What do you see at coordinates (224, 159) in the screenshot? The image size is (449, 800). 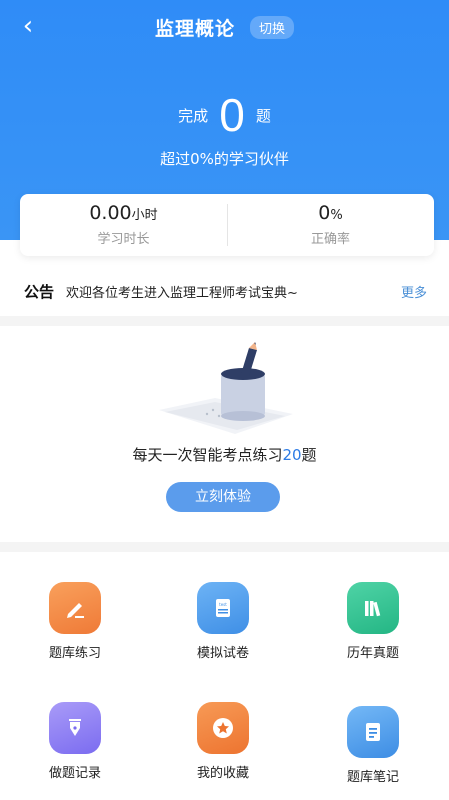 I see `beat-percentage-text: 超过0%的学习伙伴` at bounding box center [224, 159].